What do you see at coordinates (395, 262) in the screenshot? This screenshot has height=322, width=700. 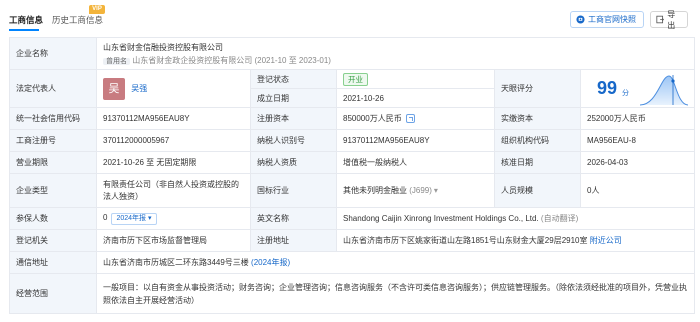 I see `mail-address-cell: 山东省济南市历城区二环东路3449号三楼 (2024年报)` at bounding box center [395, 262].